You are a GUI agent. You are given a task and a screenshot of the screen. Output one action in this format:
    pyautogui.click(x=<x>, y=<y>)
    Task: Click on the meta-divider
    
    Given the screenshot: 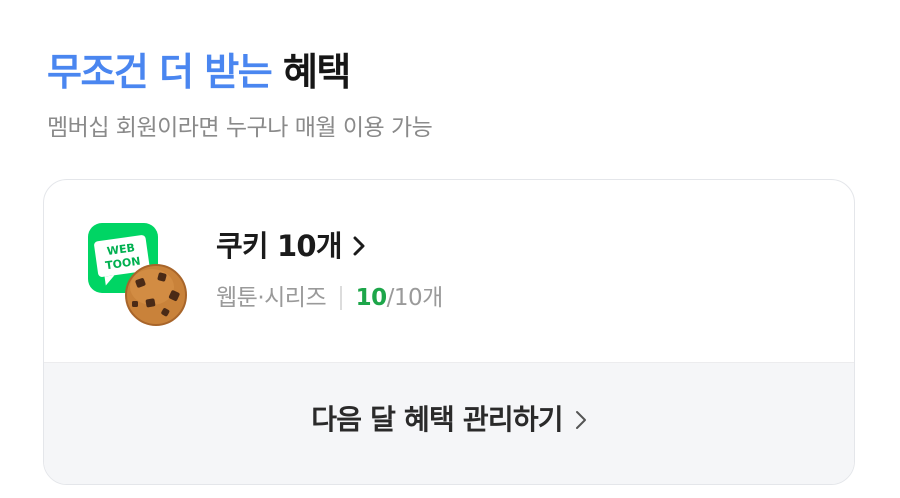 What is the action you would take?
    pyautogui.click(x=341, y=298)
    